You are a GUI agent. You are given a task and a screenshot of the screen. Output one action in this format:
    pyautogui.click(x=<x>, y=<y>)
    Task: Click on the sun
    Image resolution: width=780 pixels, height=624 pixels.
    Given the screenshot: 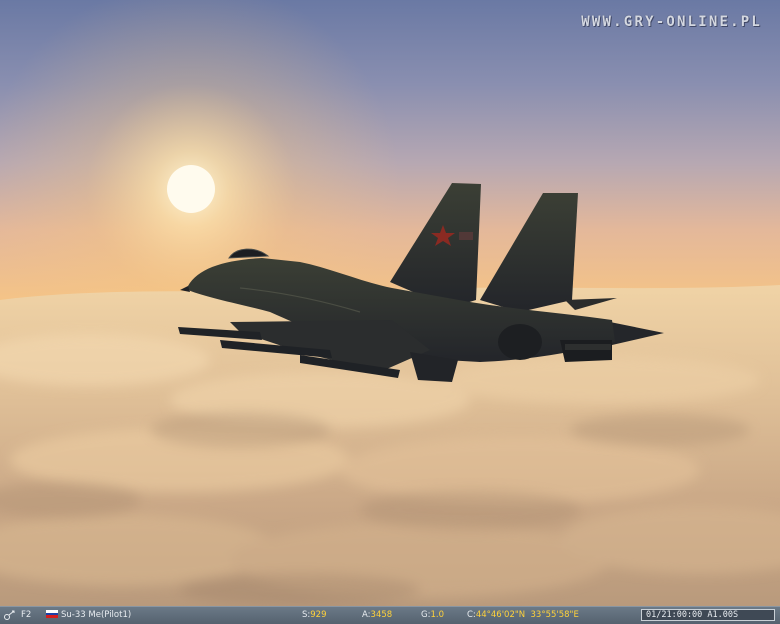 What is the action you would take?
    pyautogui.click(x=191, y=189)
    